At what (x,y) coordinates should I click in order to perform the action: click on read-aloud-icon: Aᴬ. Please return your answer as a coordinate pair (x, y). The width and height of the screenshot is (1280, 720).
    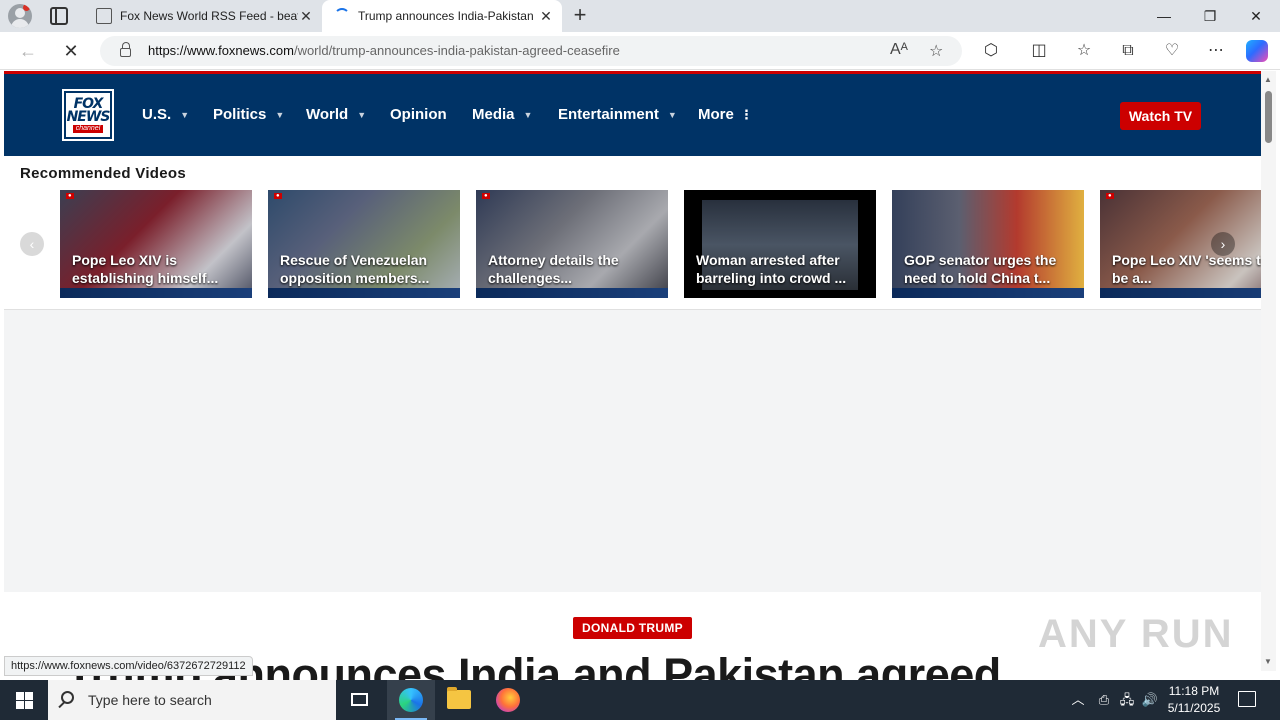
    Looking at the image, I should click on (899, 50).